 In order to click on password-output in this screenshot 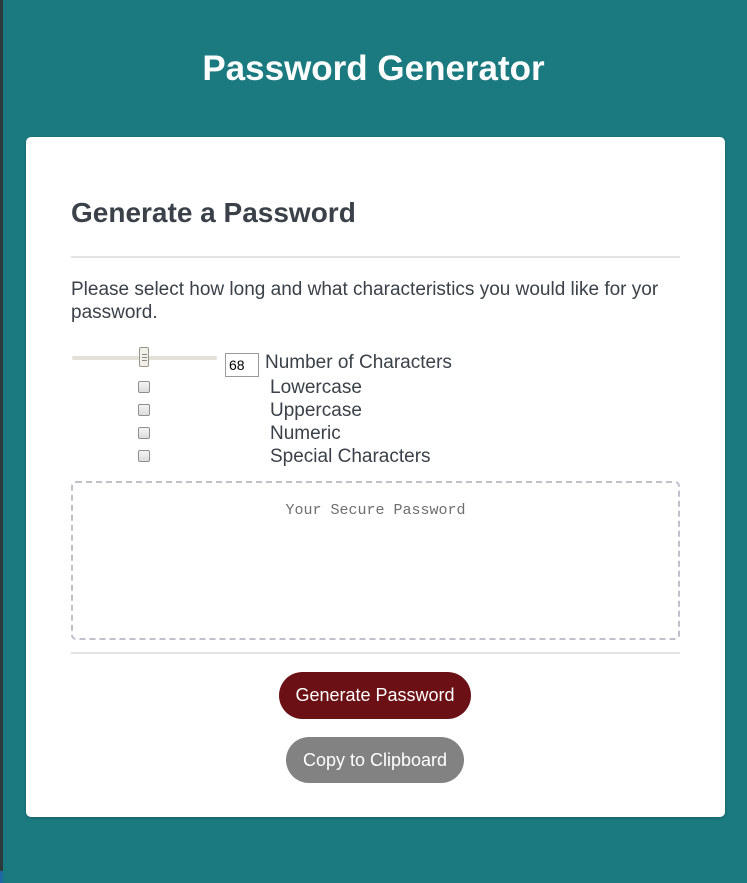, I will do `click(375, 560)`.